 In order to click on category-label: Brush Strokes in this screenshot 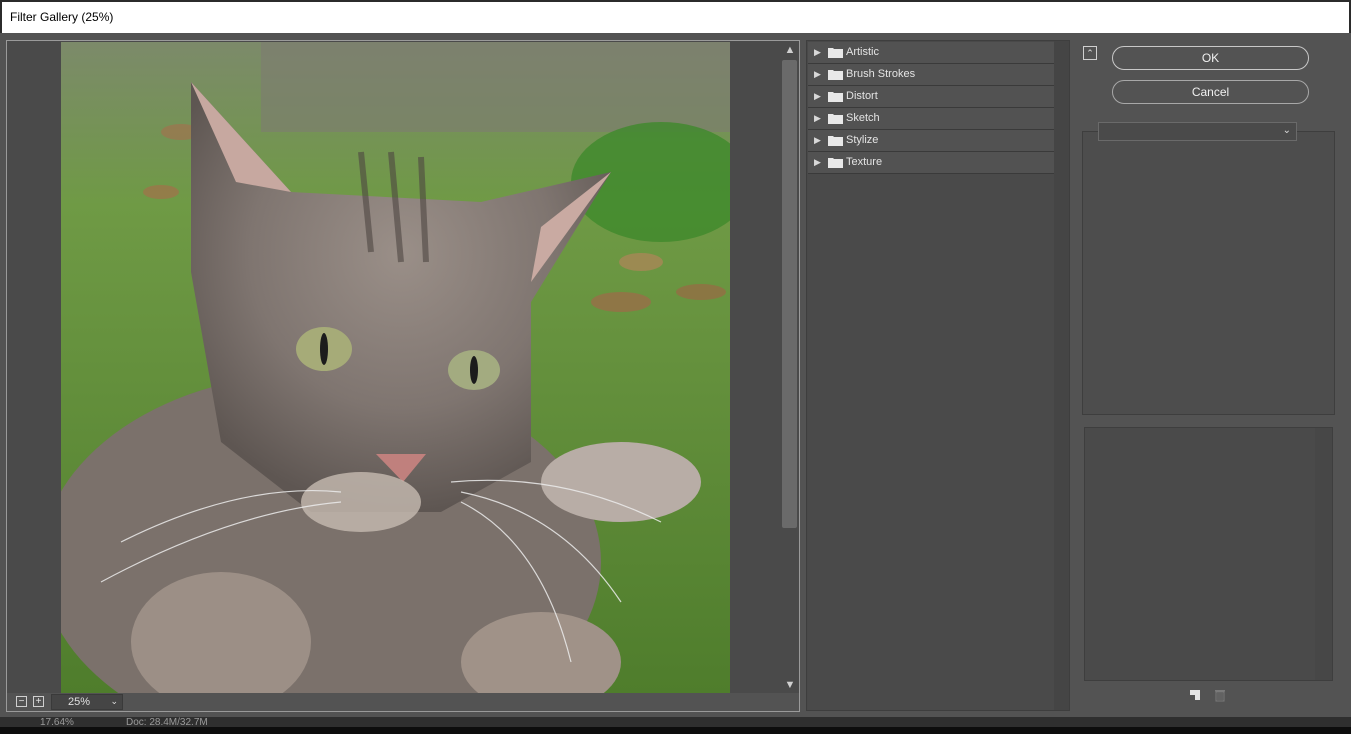, I will do `click(881, 74)`.